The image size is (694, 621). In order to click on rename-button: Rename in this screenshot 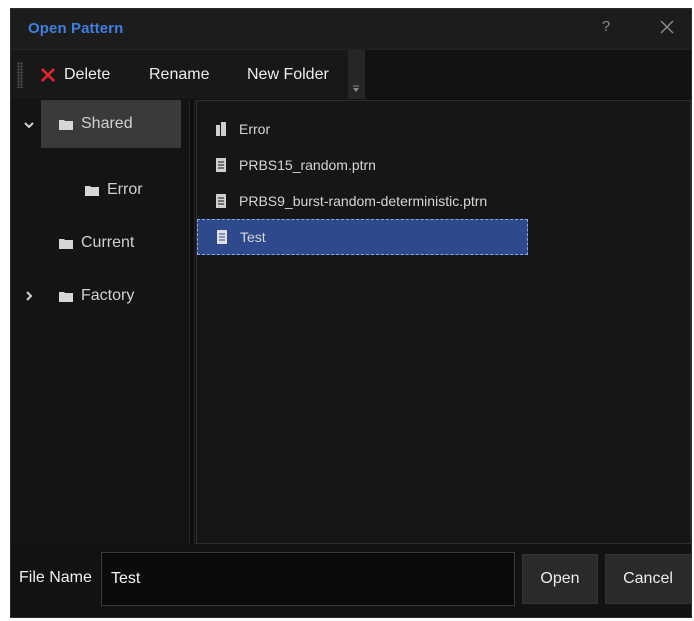, I will do `click(179, 75)`.